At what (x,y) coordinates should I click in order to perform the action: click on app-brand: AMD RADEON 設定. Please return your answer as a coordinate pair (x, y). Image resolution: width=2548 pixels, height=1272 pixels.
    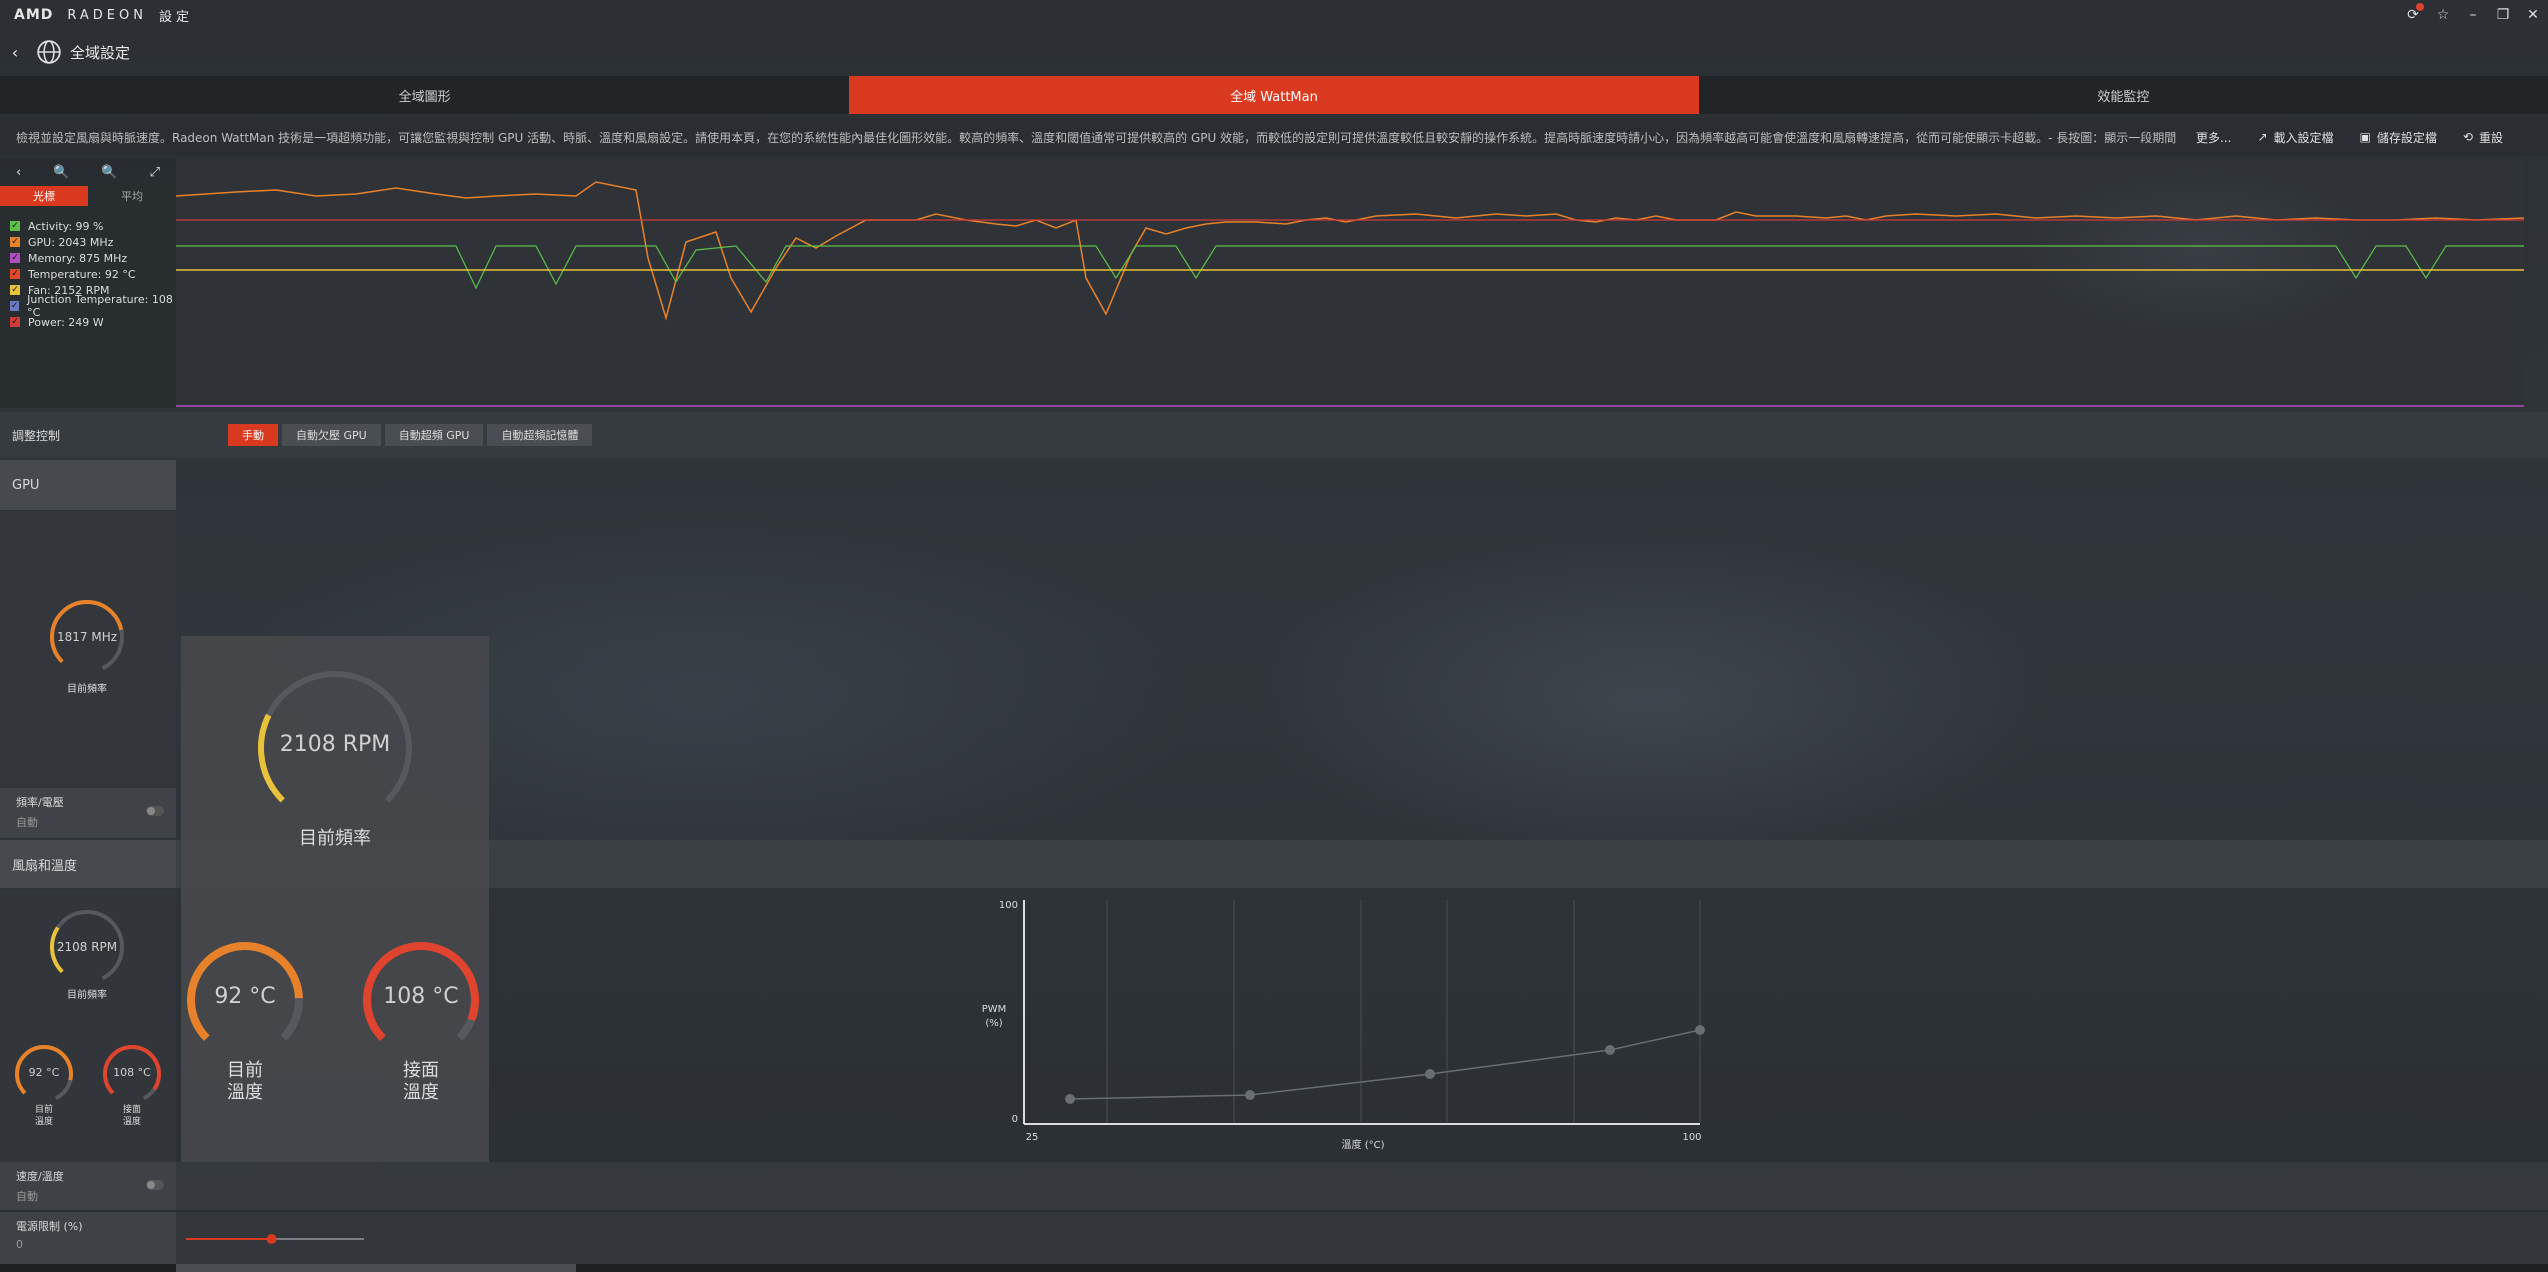
    Looking at the image, I should click on (103, 15).